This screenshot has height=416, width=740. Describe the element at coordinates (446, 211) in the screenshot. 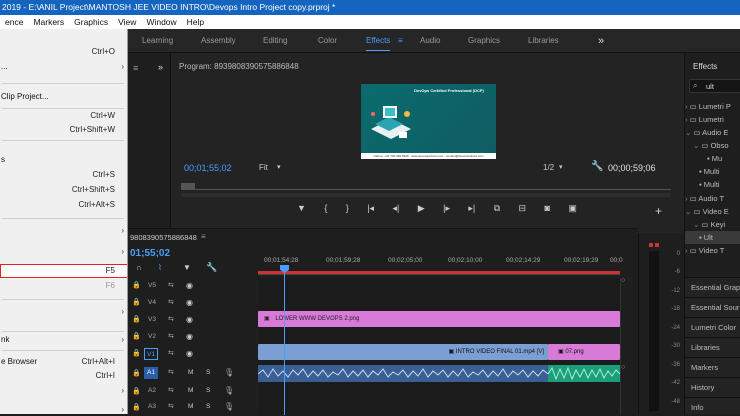

I see `step-forward-icon: |▸` at that location.